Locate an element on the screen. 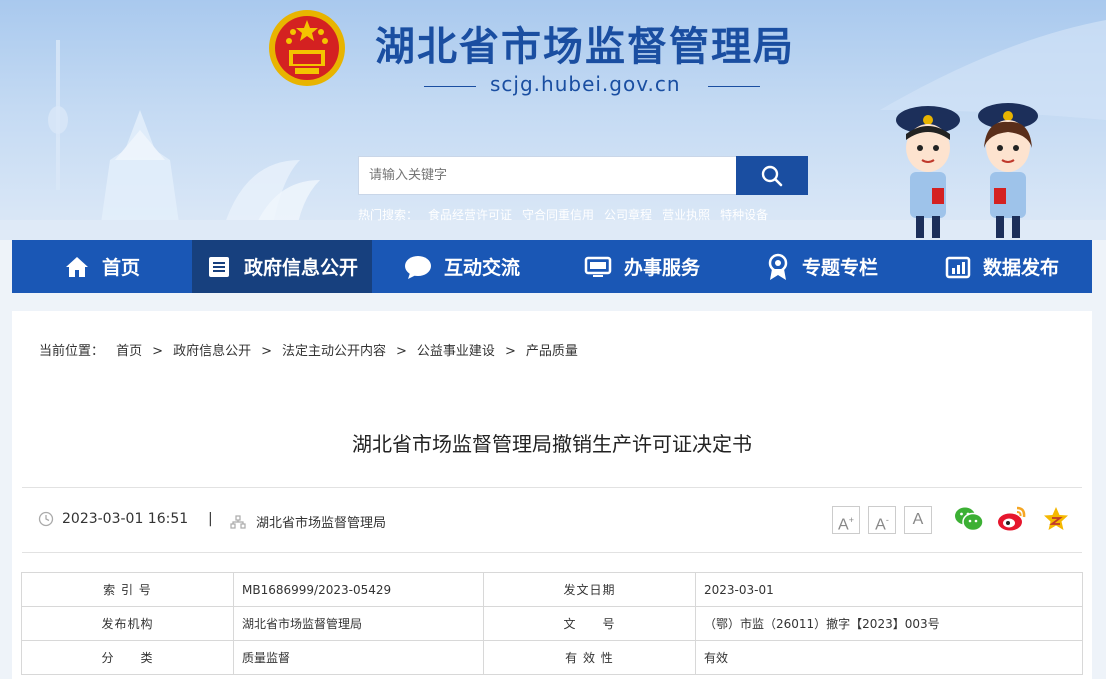 This screenshot has width=1106, height=679. font-increase-button: A+ is located at coordinates (846, 520).